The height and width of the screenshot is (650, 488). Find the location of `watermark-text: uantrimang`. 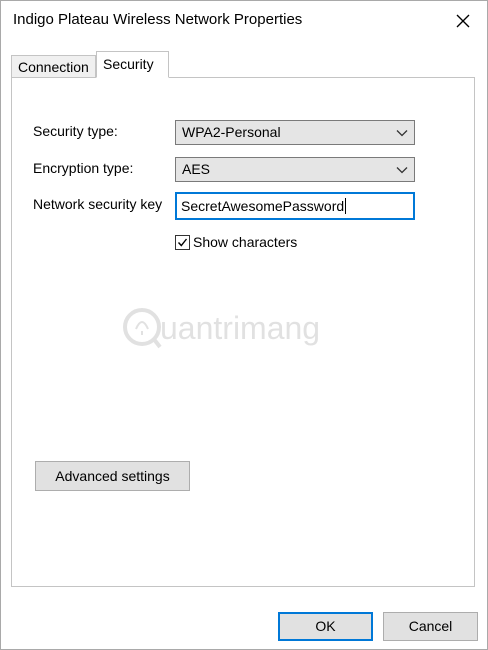

watermark-text: uantrimang is located at coordinates (240, 328).